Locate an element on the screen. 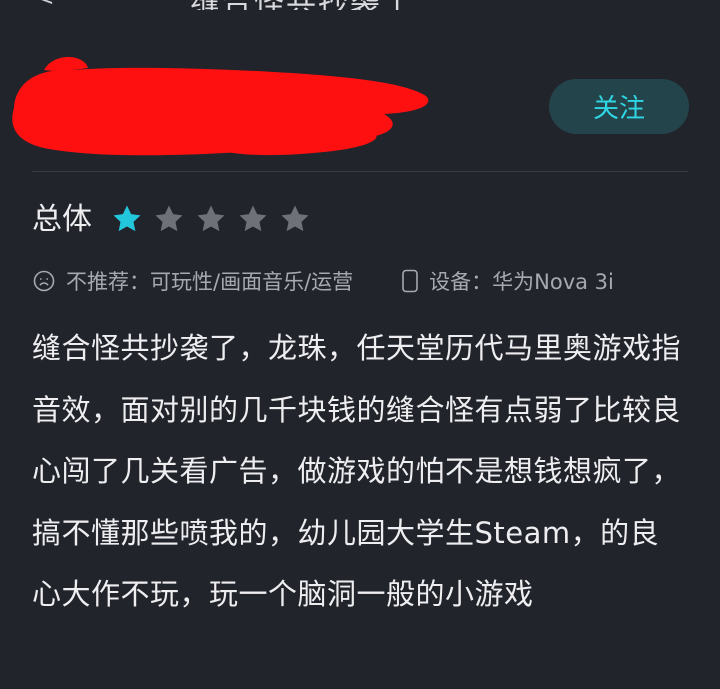 The width and height of the screenshot is (720, 689). phone-icon is located at coordinates (410, 281).